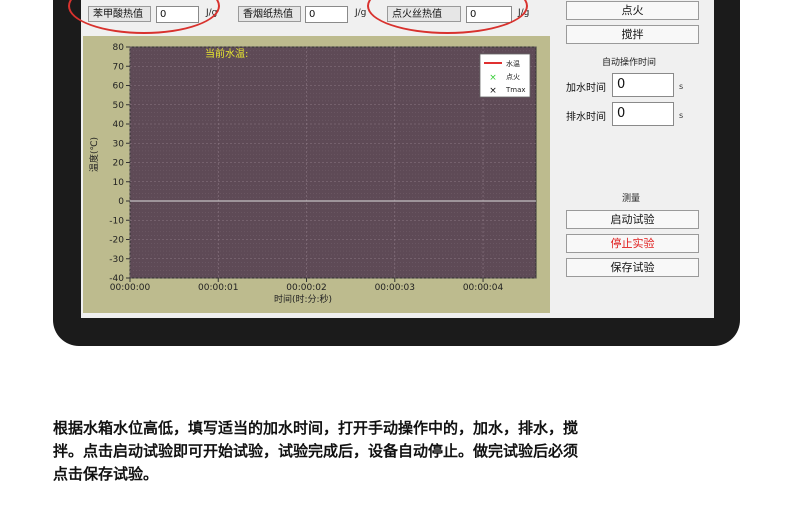  I want to click on y-tick-label: 70, so click(119, 67).